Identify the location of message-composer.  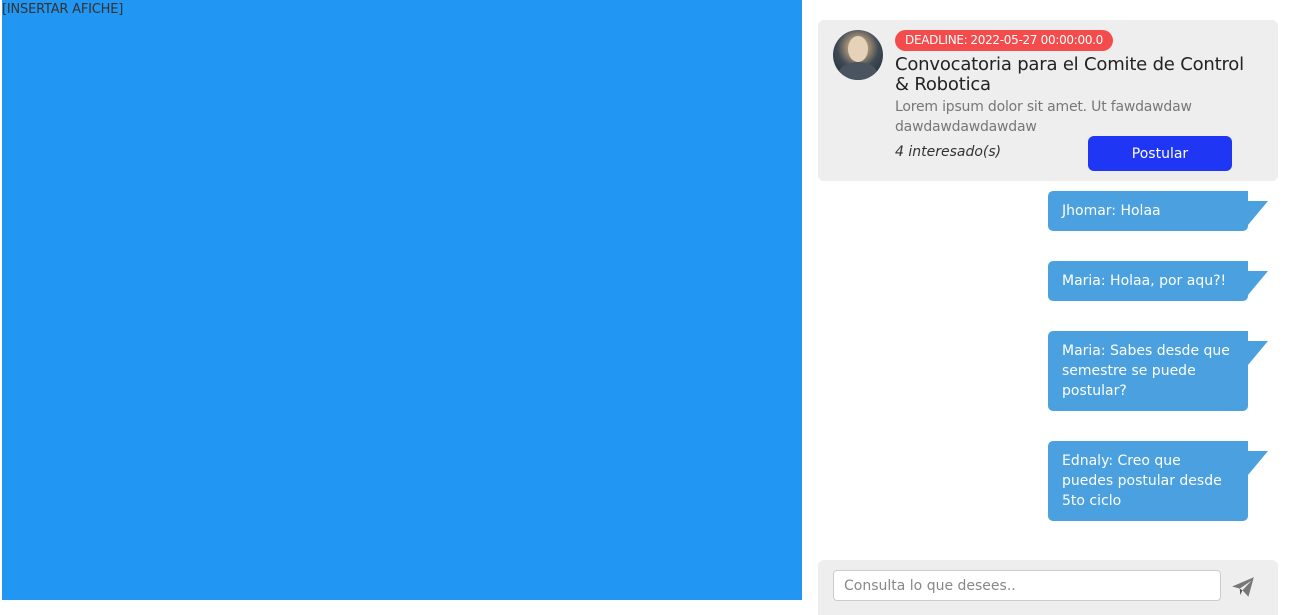
(1048, 587).